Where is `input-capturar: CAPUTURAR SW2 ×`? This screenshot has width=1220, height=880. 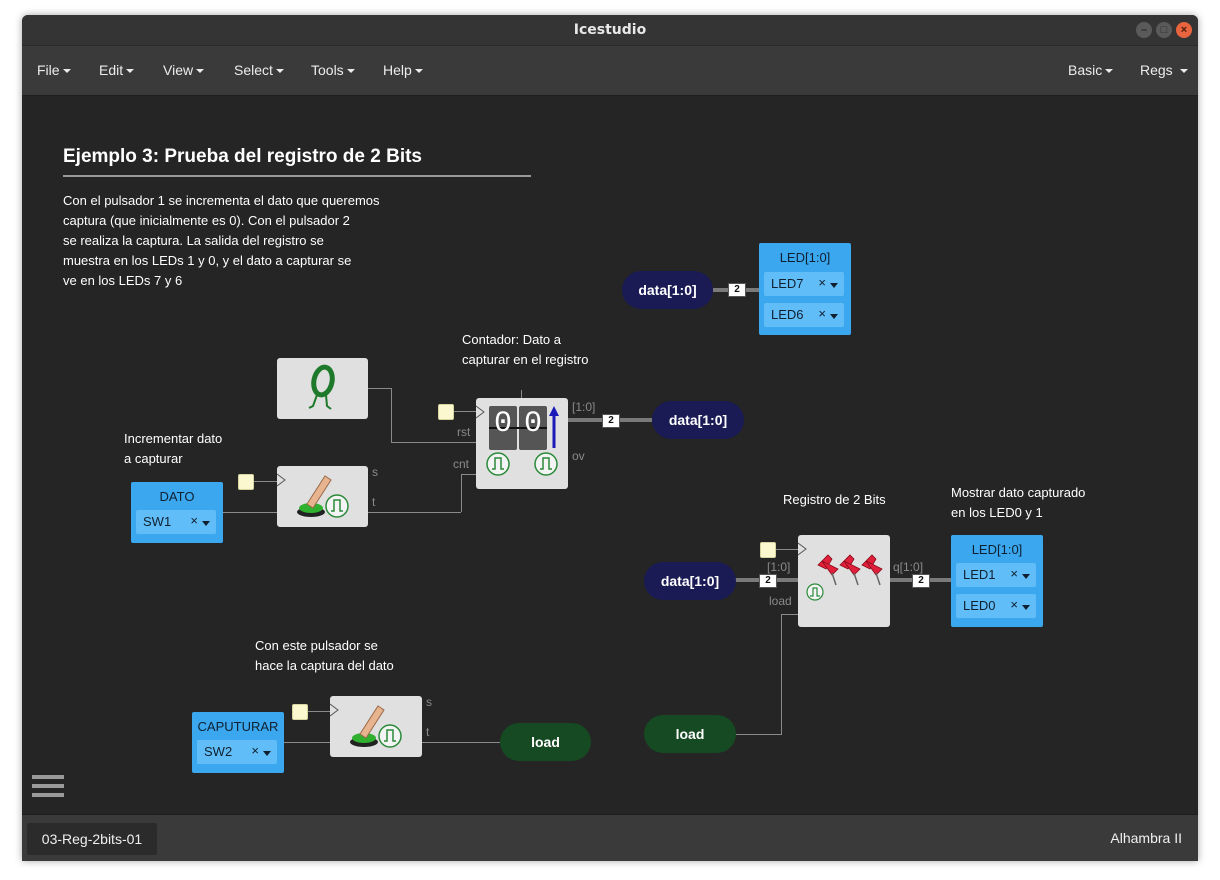 input-capturar: CAPUTURAR SW2 × is located at coordinates (238, 742).